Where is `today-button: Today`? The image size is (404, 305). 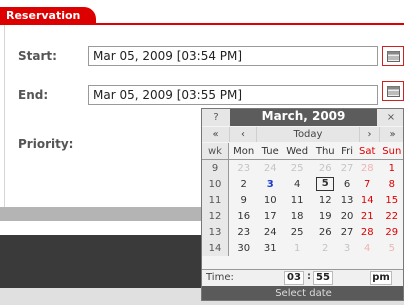
today-button: Today is located at coordinates (308, 134).